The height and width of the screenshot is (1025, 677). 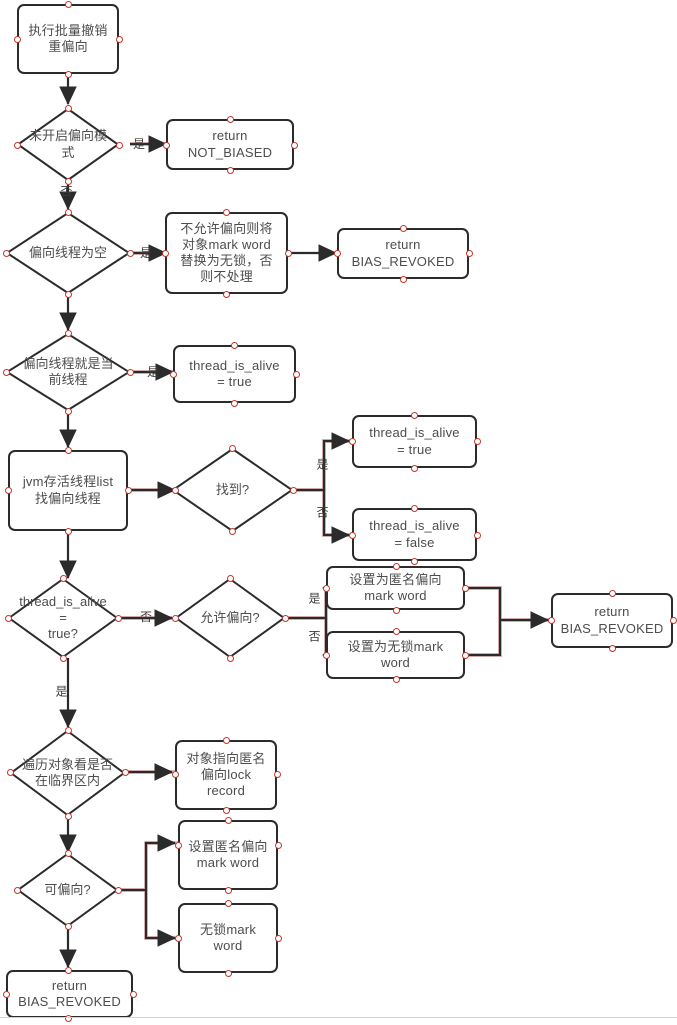 What do you see at coordinates (68, 490) in the screenshot?
I see `node-search-alive-thread-list: jvm存活线程list 找偏向线程` at bounding box center [68, 490].